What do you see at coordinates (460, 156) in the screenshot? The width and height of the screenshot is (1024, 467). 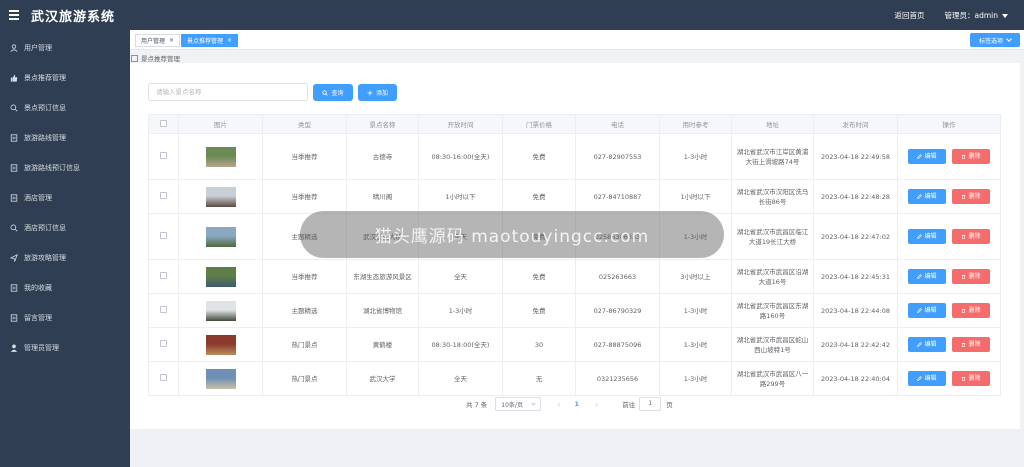 I see `open-hours-cell: 08:30-16:00(全天)` at bounding box center [460, 156].